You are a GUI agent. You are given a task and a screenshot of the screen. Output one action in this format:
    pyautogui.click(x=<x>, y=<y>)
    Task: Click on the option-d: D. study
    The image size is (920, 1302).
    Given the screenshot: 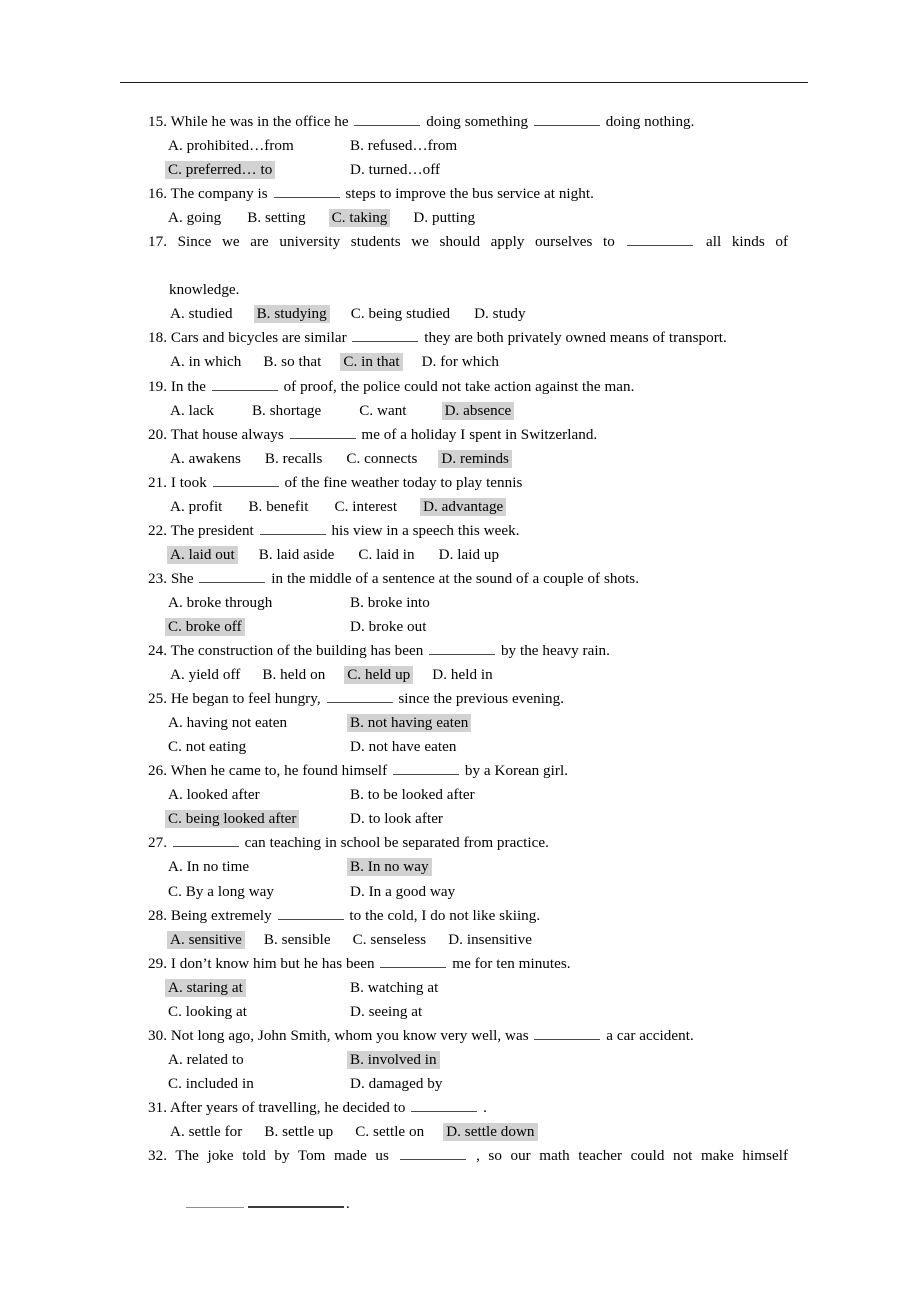 What is the action you would take?
    pyautogui.click(x=500, y=314)
    